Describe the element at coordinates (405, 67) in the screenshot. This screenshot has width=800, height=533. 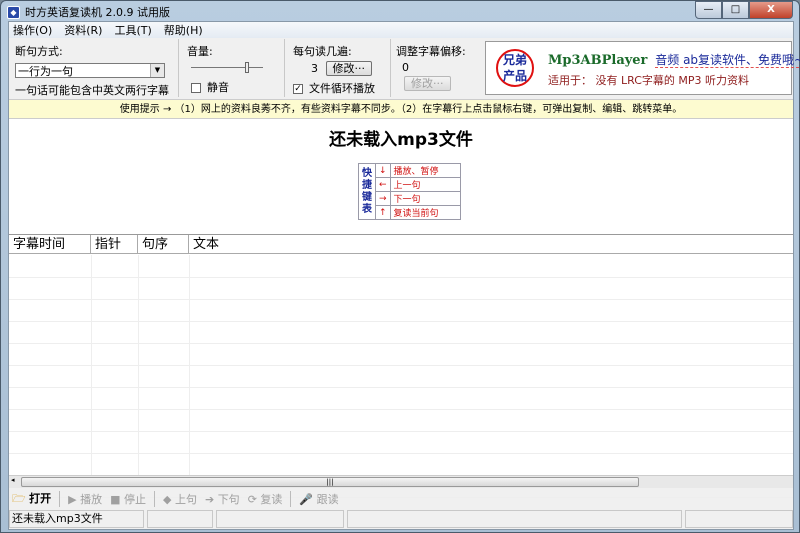
I see `offset-value: 0` at that location.